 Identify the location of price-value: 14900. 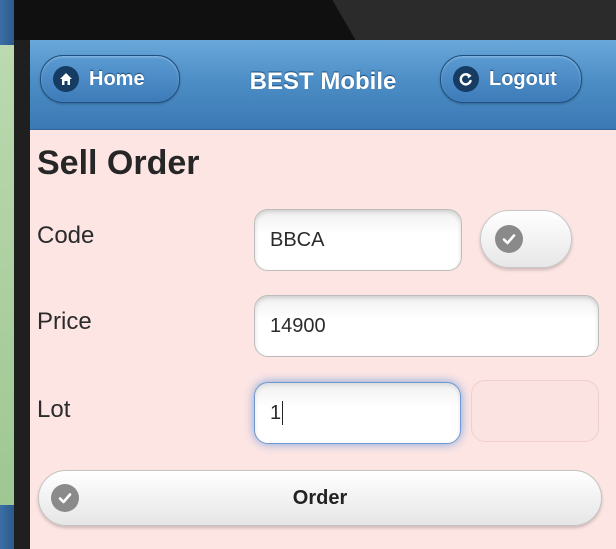
(298, 325).